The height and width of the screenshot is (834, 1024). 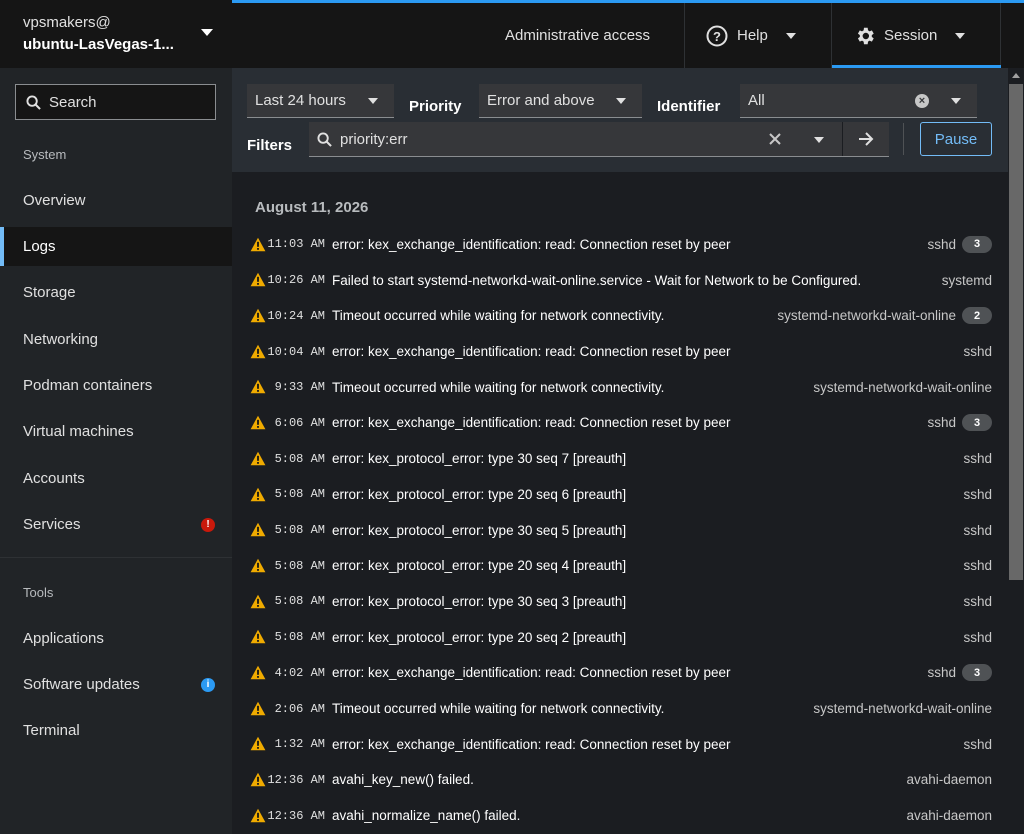 What do you see at coordinates (296, 280) in the screenshot?
I see `log-time: 10:26 AM` at bounding box center [296, 280].